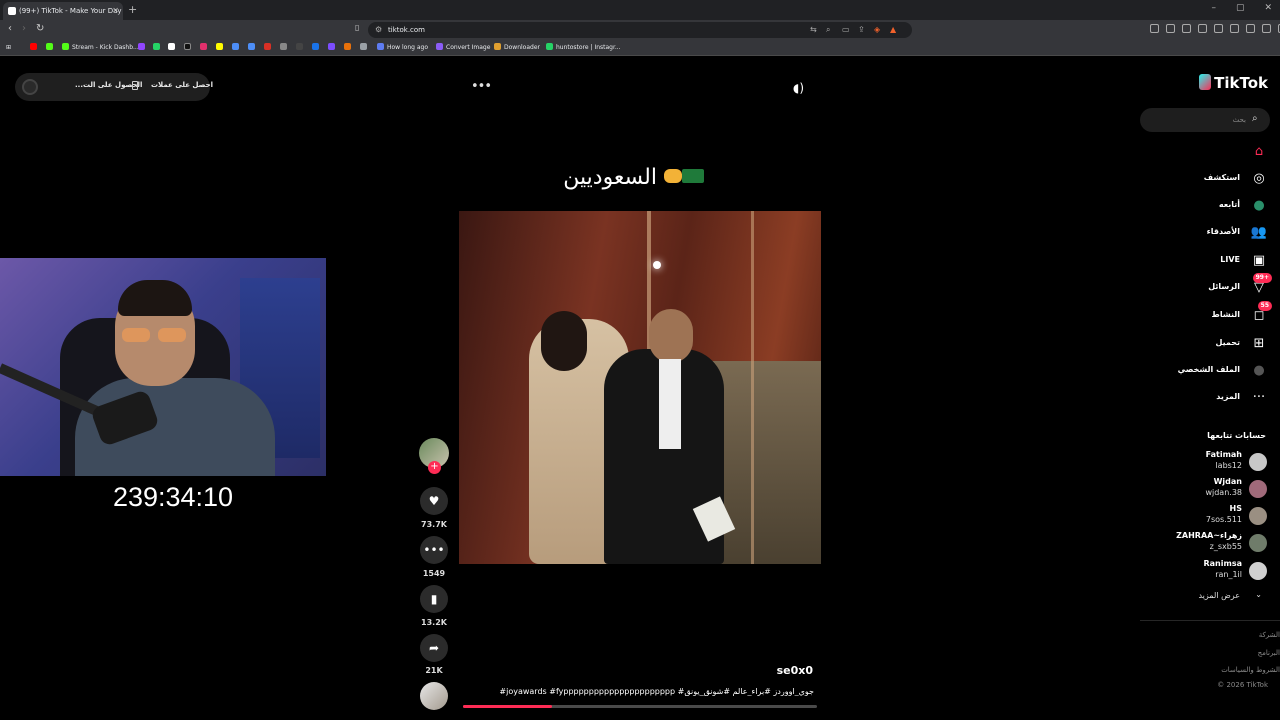 This screenshot has width=1280, height=720. Describe the element at coordinates (1210, 620) in the screenshot. I see `sidebar-divider` at that location.